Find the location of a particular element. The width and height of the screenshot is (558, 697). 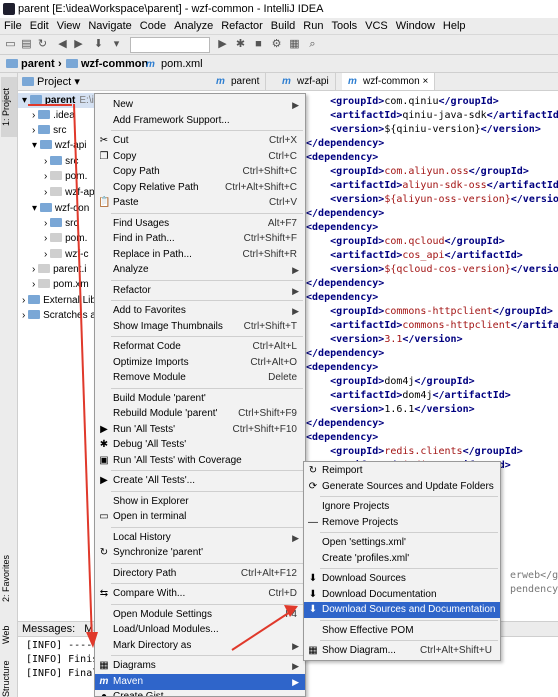

sync-icon: ↻ is located at coordinates (42, 44).